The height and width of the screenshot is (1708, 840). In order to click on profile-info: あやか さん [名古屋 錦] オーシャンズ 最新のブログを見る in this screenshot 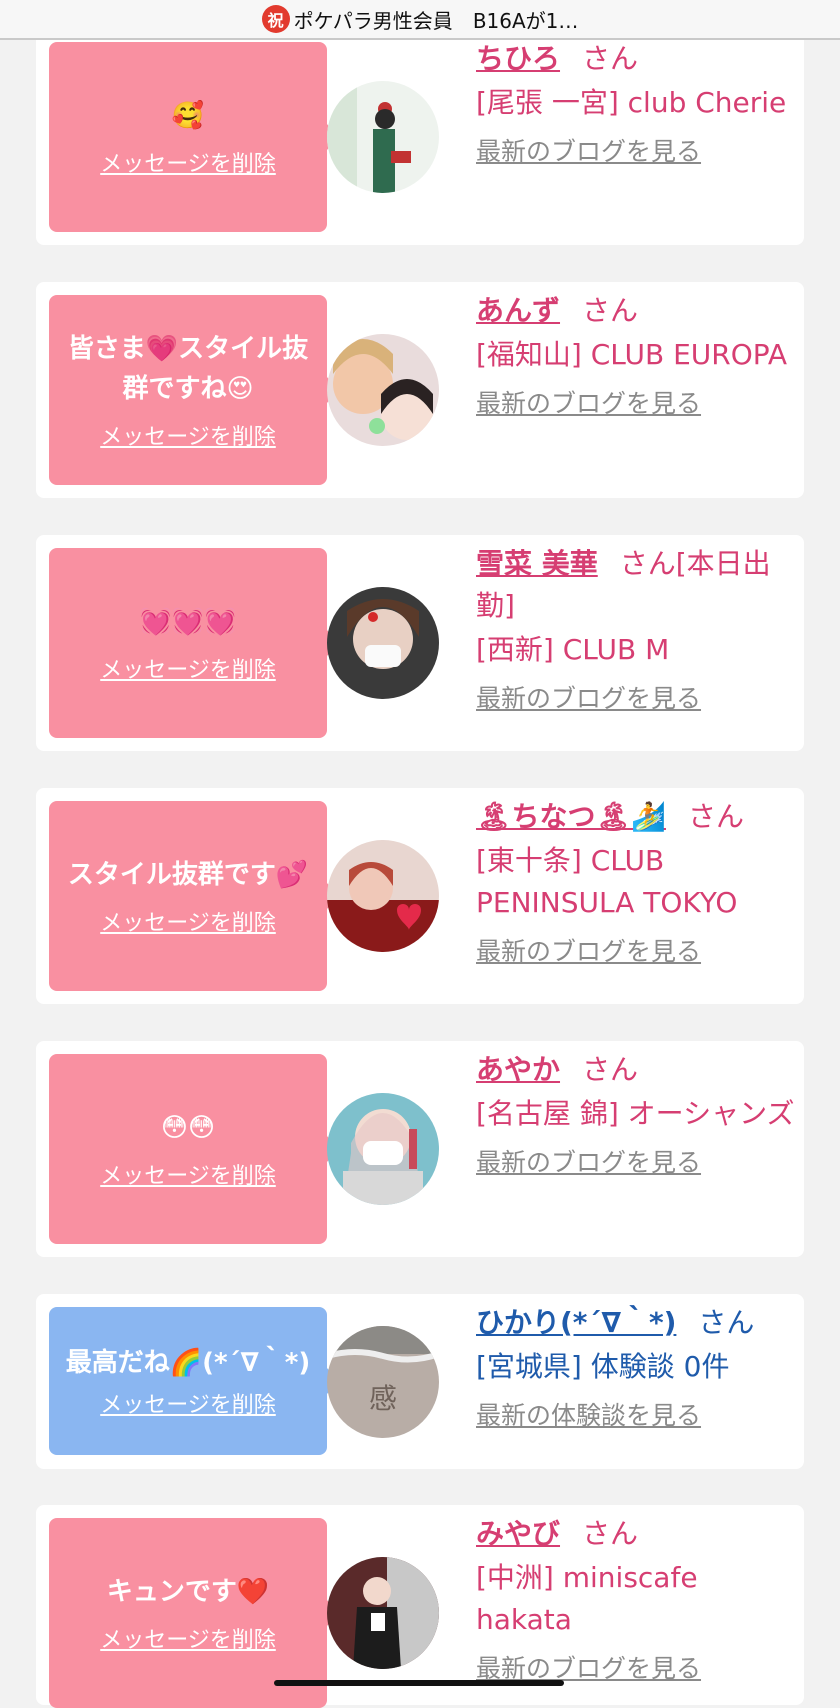, I will do `click(636, 1114)`.